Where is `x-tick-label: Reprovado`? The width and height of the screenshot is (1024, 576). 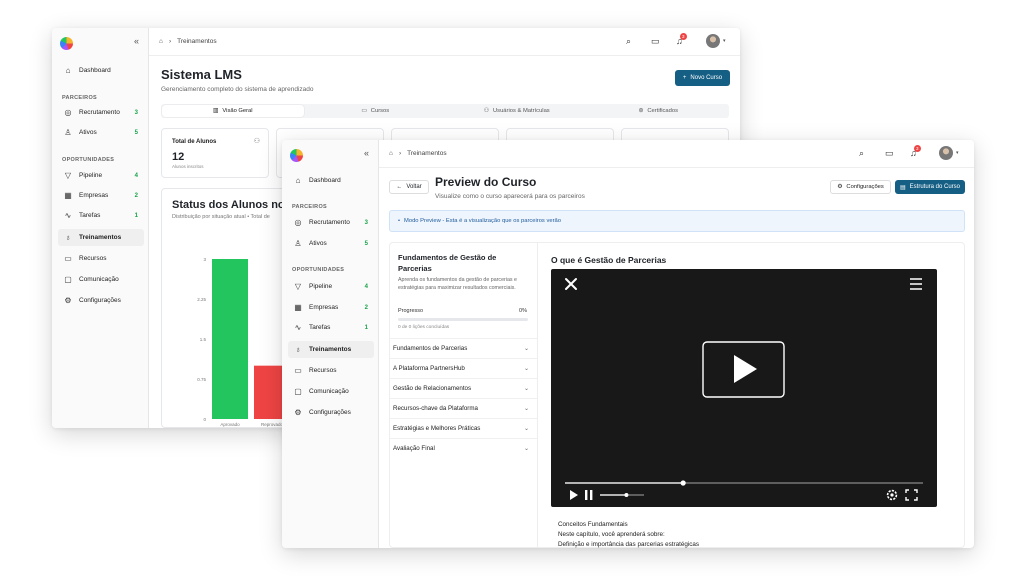 x-tick-label: Reprovado is located at coordinates (272, 424).